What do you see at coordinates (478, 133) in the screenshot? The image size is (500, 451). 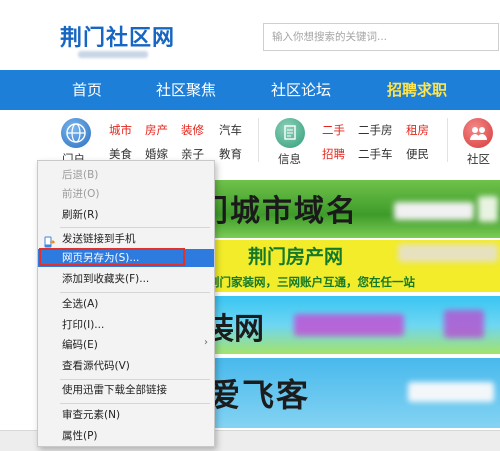 I see `community-people-icon` at bounding box center [478, 133].